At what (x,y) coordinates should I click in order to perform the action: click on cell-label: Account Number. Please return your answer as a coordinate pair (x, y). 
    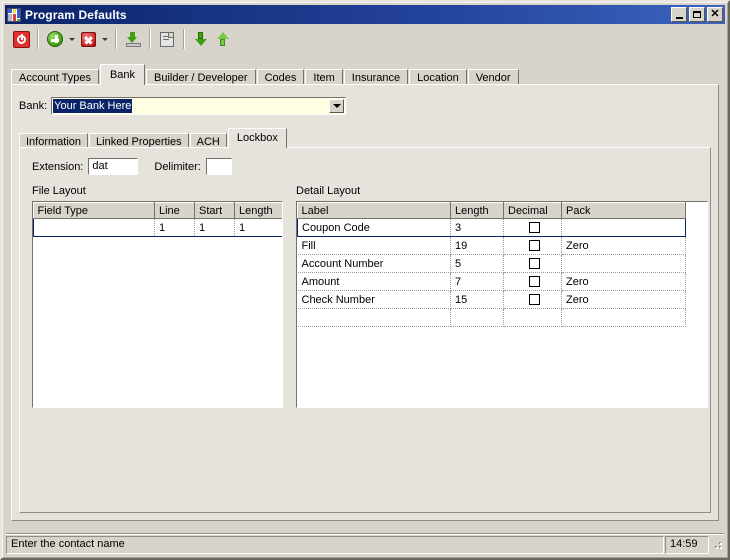
    Looking at the image, I should click on (374, 263).